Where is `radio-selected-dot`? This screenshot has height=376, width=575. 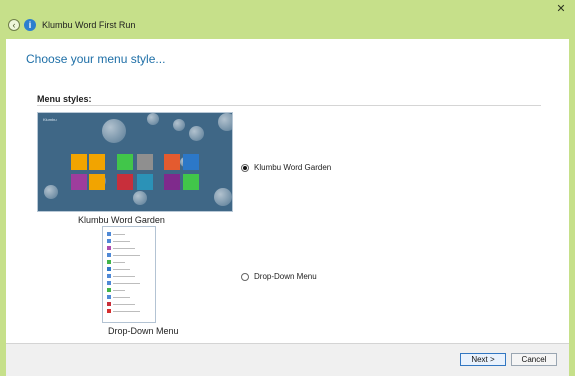 radio-selected-dot is located at coordinates (245, 167).